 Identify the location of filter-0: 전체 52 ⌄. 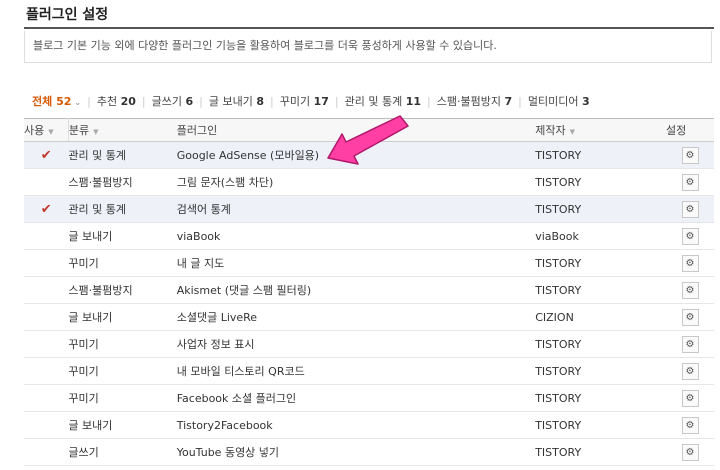
(56, 101).